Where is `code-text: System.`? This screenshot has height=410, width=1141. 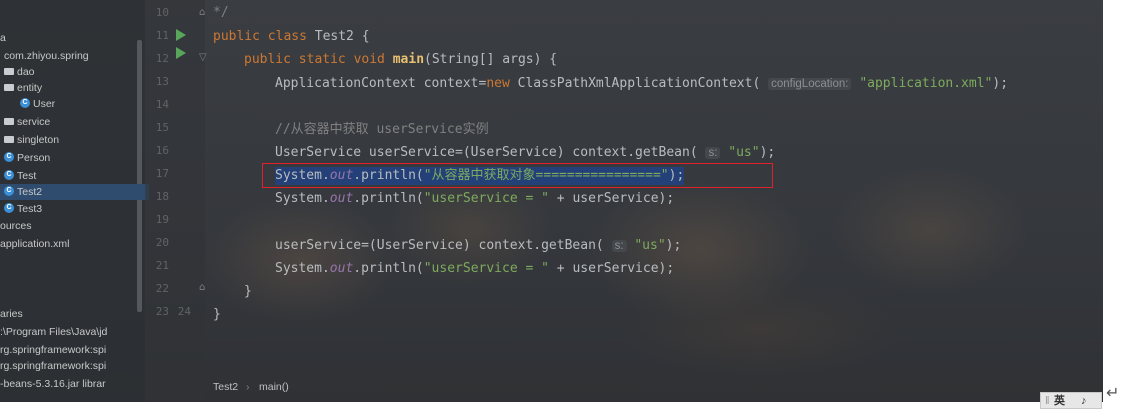
code-text: System. is located at coordinates (302, 268).